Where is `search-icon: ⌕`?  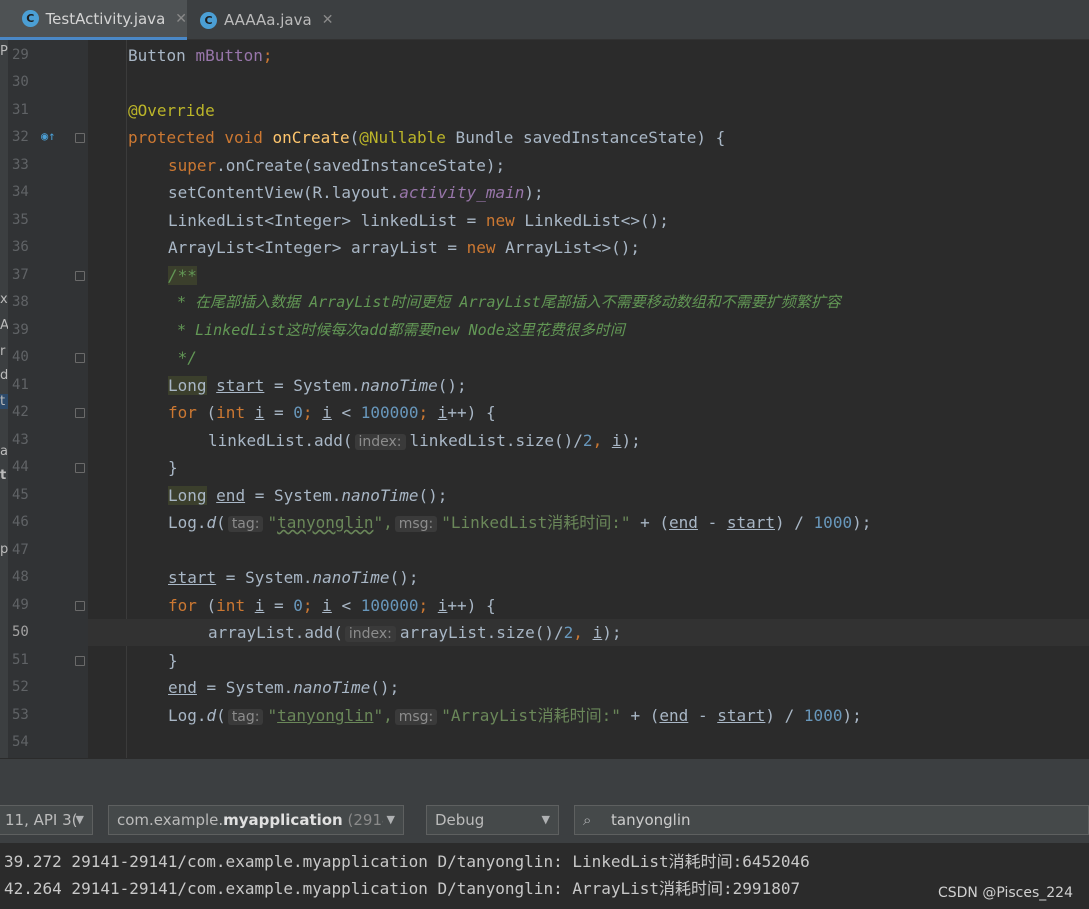
search-icon: ⌕ is located at coordinates (587, 820).